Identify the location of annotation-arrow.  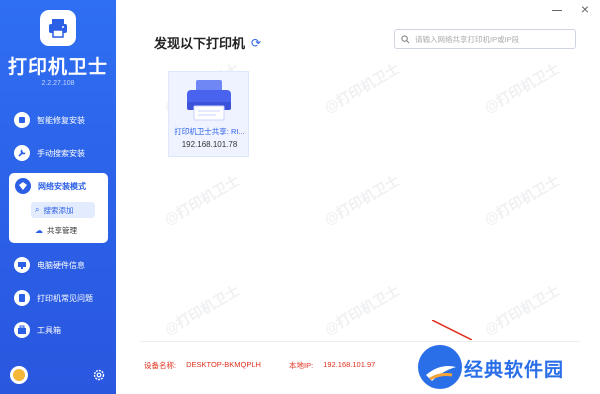
(452, 330).